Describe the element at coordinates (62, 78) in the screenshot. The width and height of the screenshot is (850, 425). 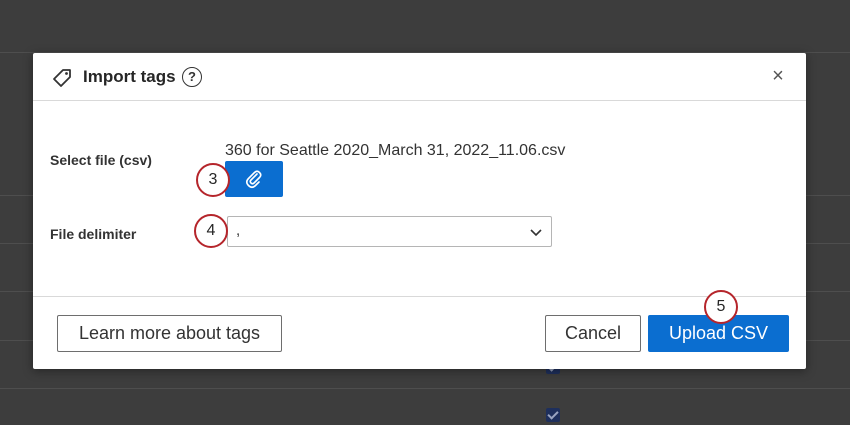
I see `tag-icon` at that location.